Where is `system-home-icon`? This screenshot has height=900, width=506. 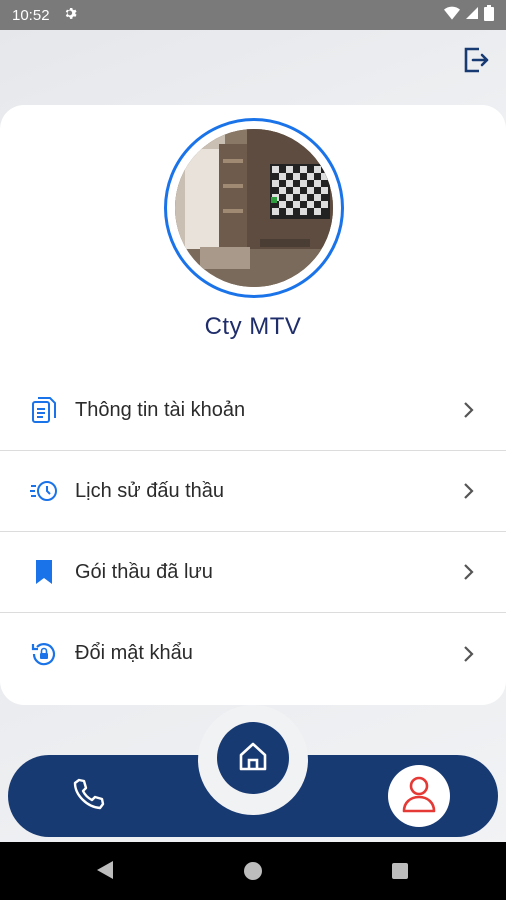 system-home-icon is located at coordinates (253, 871).